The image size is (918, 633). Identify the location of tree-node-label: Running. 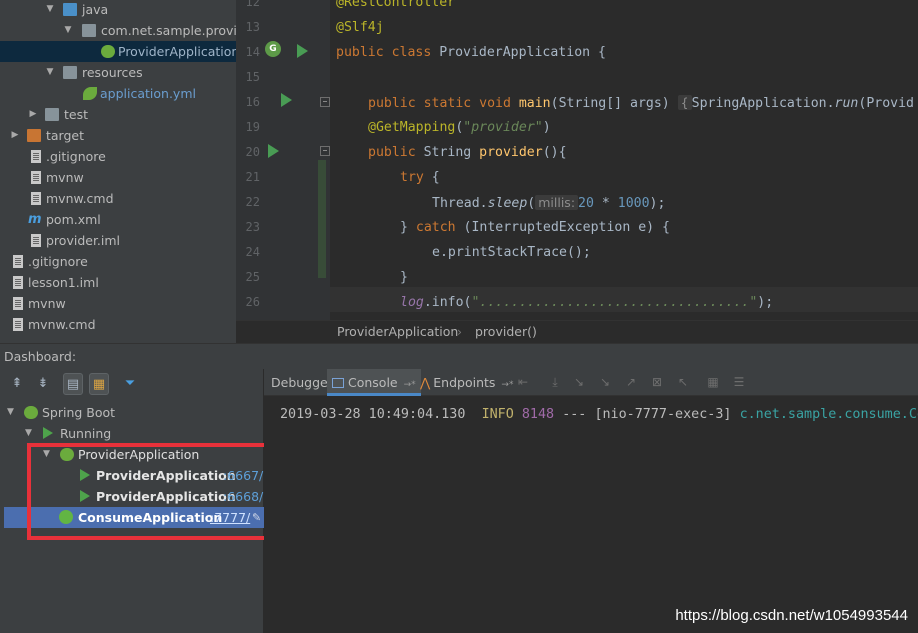
(86, 433).